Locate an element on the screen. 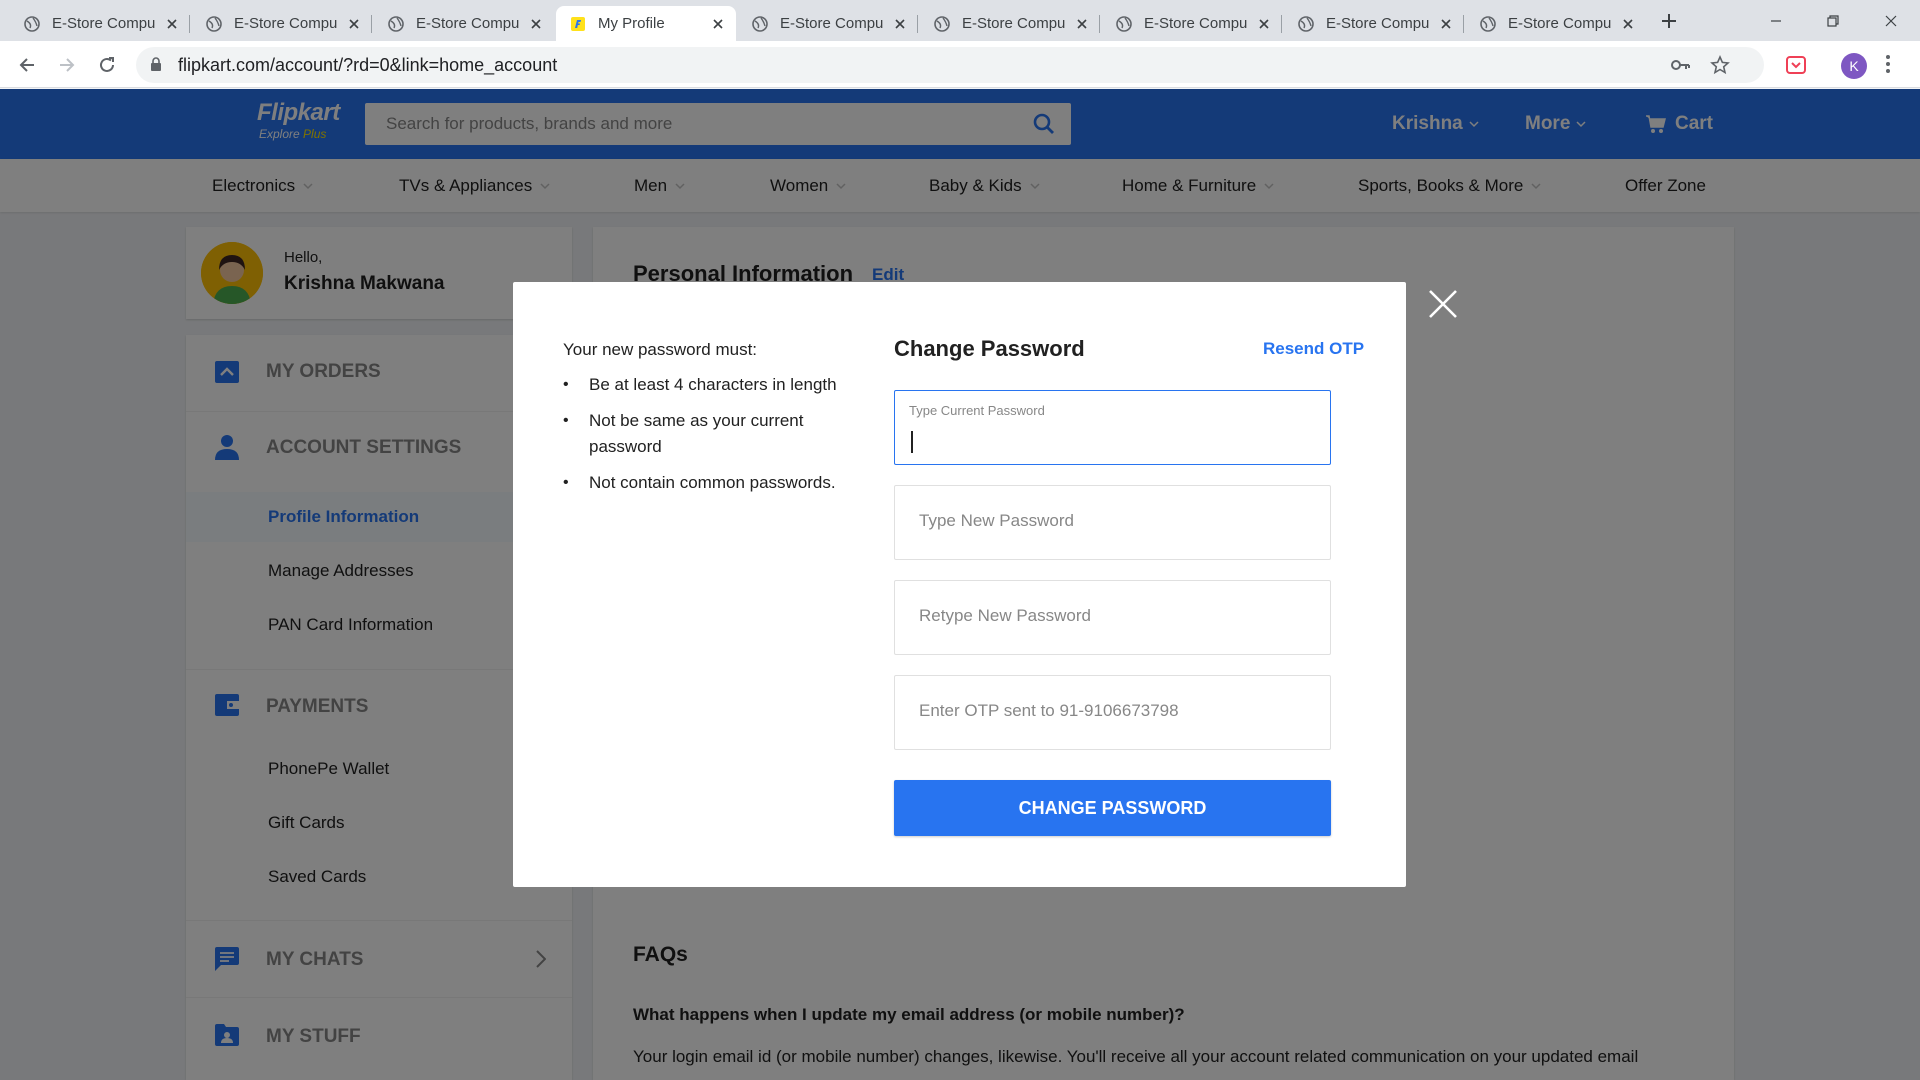 The image size is (1920, 1080). reload-icon is located at coordinates (107, 64).